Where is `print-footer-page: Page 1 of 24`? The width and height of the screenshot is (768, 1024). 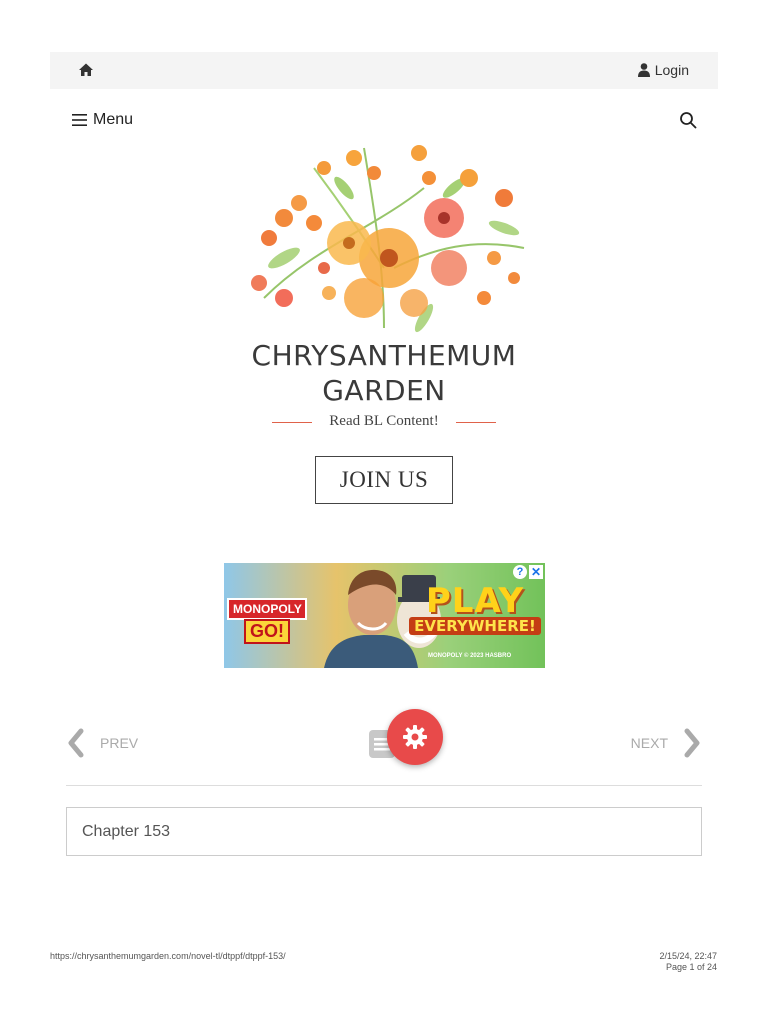 print-footer-page: Page 1 of 24 is located at coordinates (691, 967).